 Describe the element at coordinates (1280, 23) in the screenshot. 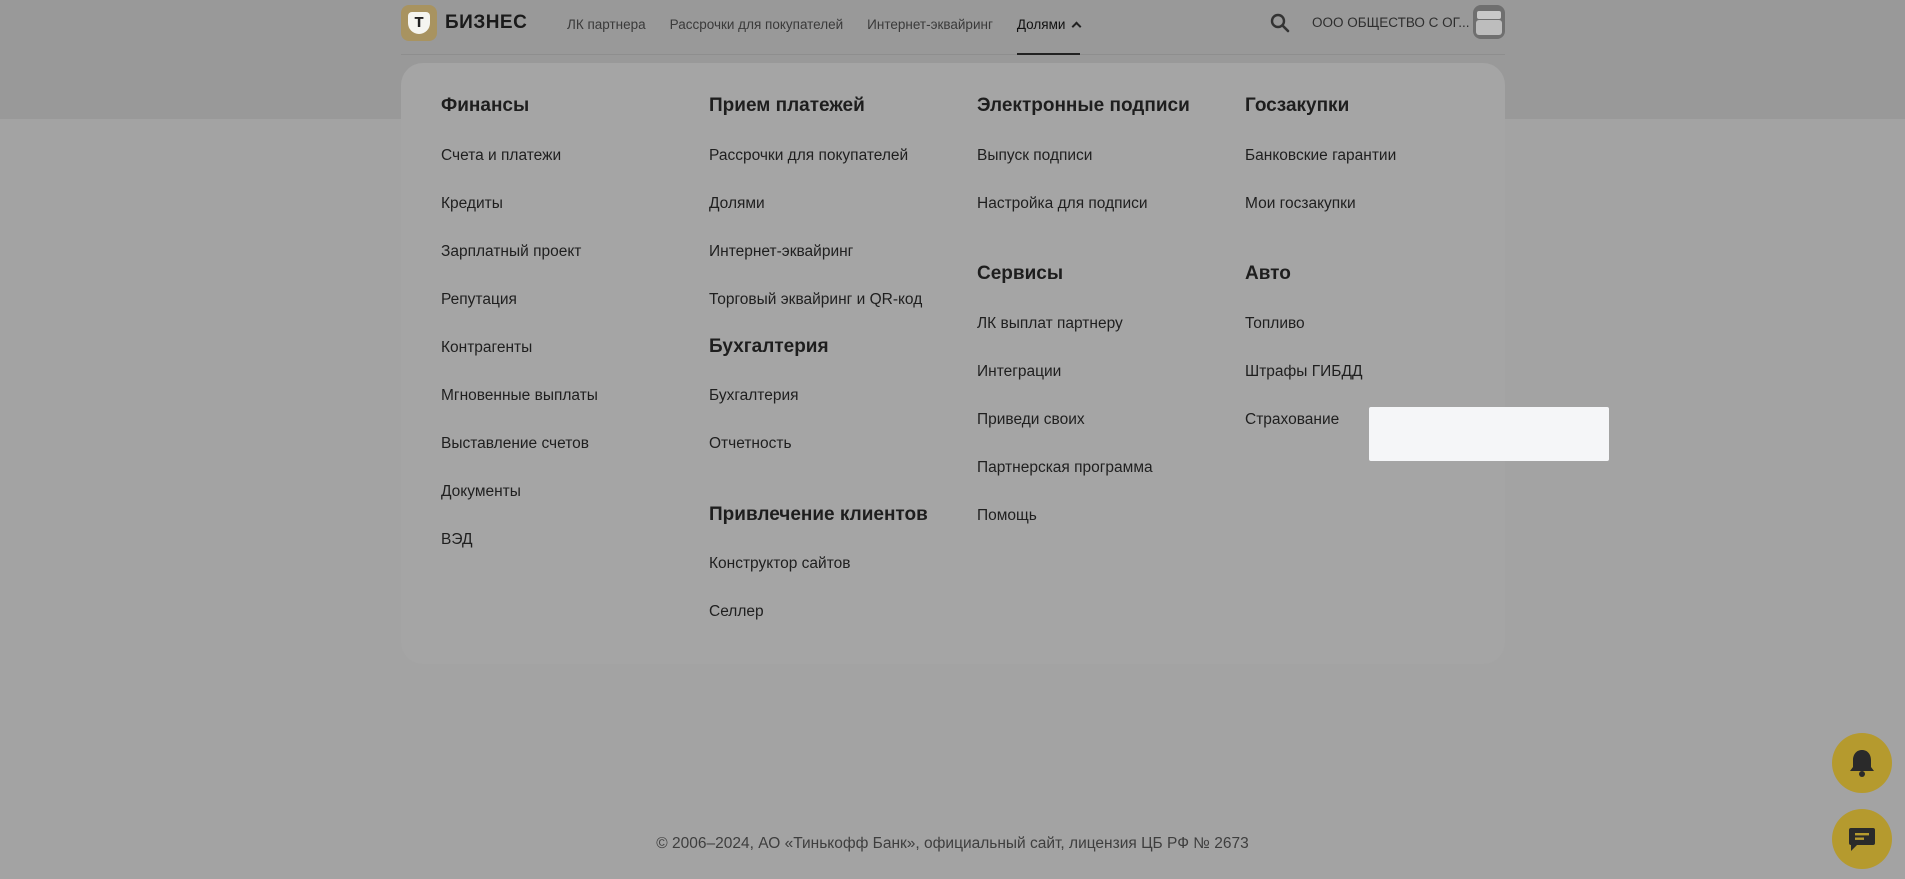

I see `search-icon` at that location.